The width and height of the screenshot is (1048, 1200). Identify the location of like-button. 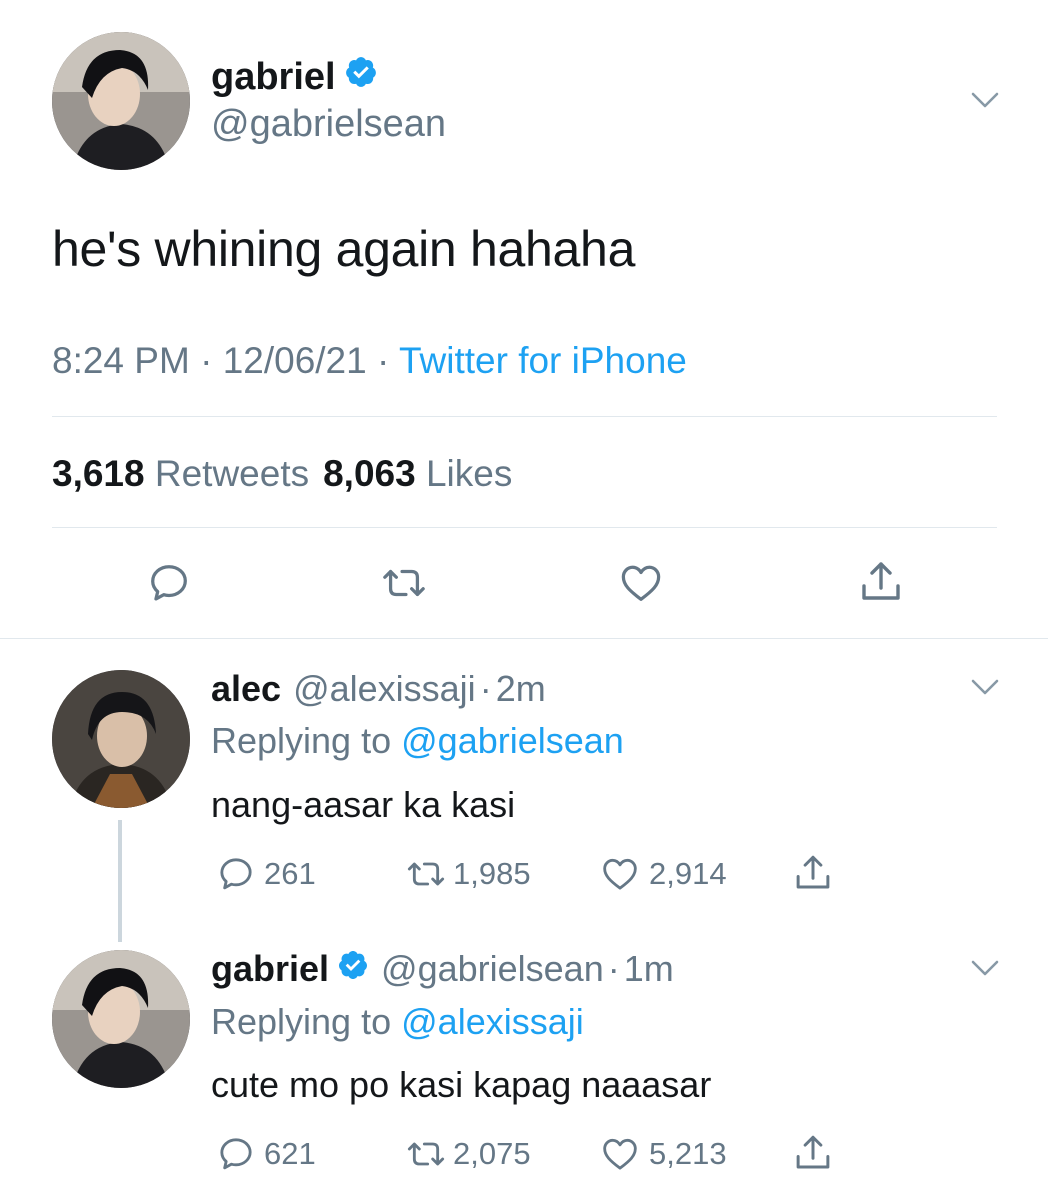
(641, 583).